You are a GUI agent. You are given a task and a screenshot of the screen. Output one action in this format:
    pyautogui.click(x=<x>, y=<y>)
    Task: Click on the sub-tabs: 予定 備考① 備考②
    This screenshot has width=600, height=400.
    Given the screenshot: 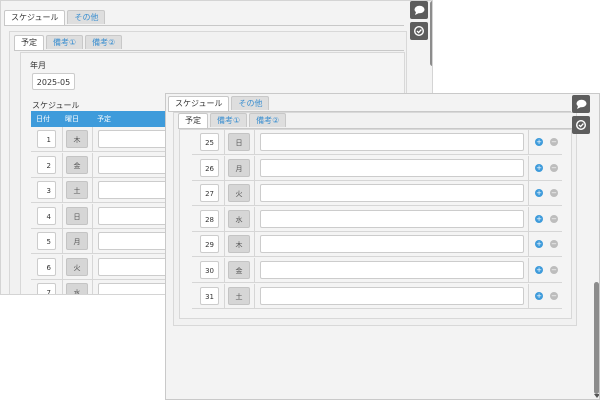 What is the action you would take?
    pyautogui.click(x=68, y=42)
    